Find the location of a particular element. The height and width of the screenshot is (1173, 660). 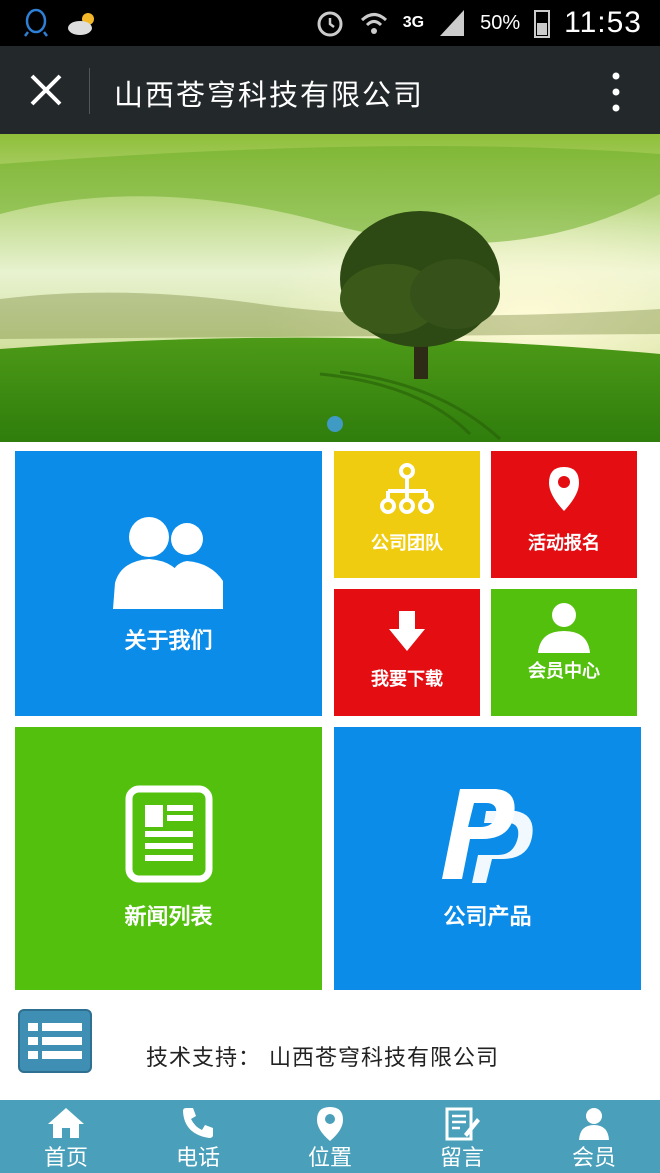

nav-member: 会员 is located at coordinates (594, 1136).